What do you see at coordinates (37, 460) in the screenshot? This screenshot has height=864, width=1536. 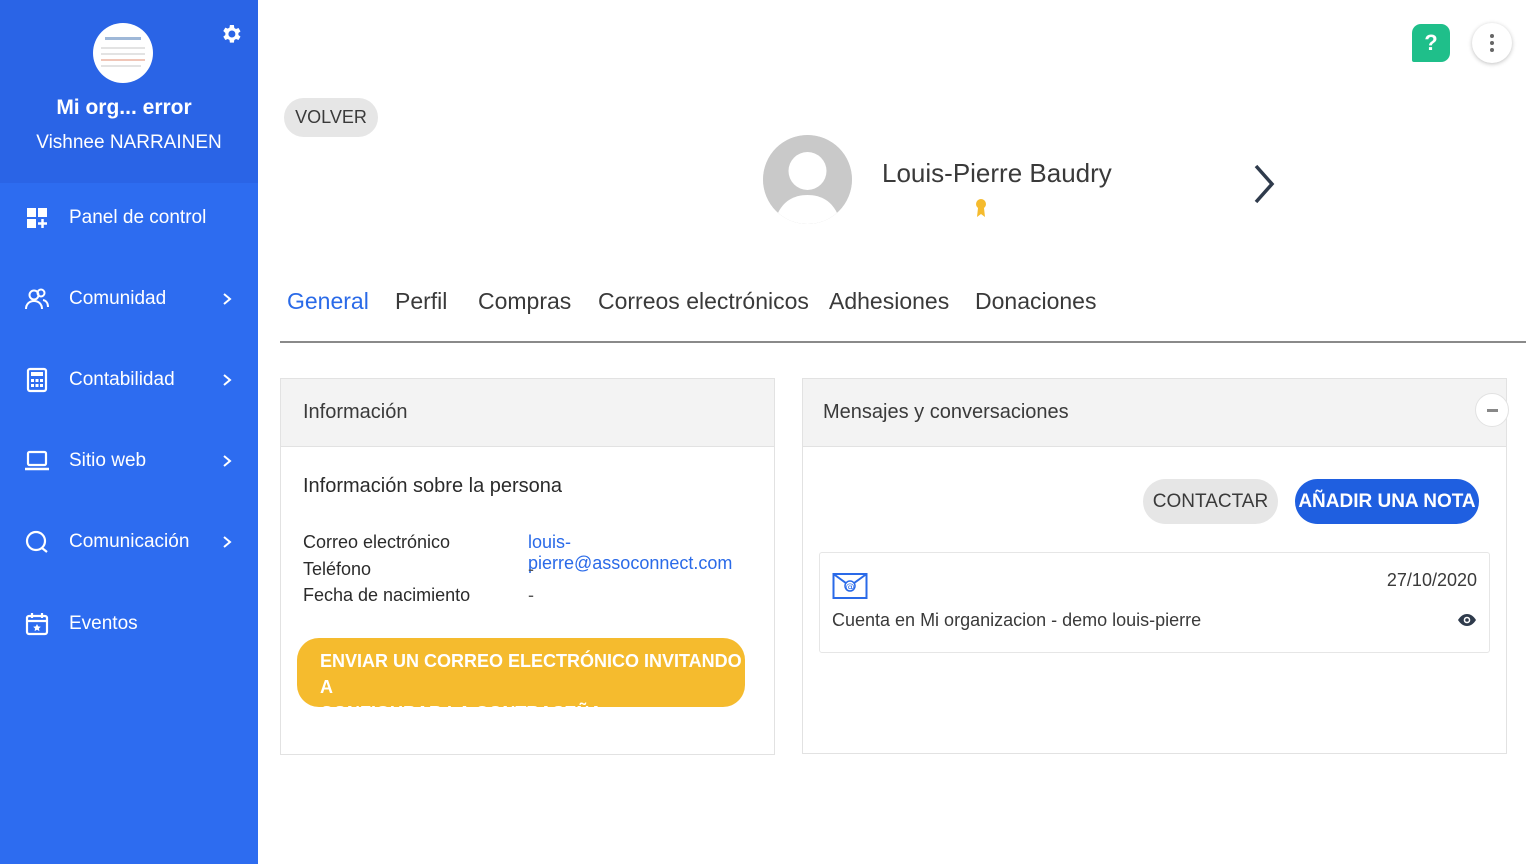 I see `laptop-icon` at bounding box center [37, 460].